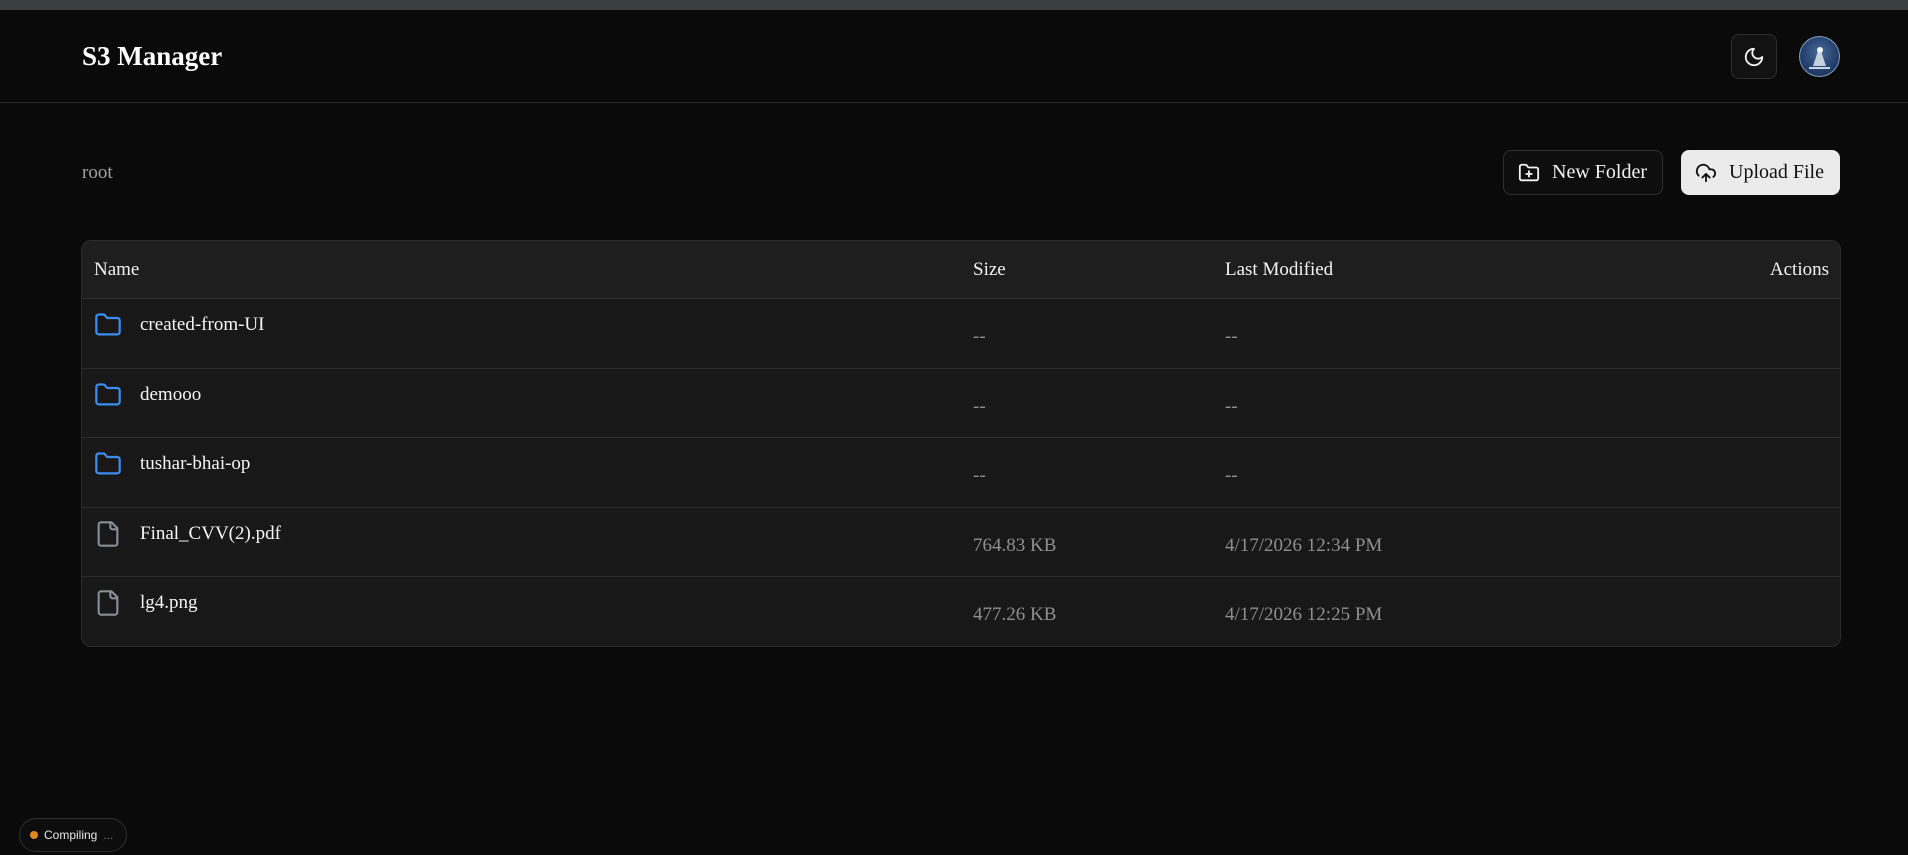 Image resolution: width=1908 pixels, height=855 pixels. Describe the element at coordinates (961, 270) in the screenshot. I see `table-header: Name Size Last Modified Actions` at that location.